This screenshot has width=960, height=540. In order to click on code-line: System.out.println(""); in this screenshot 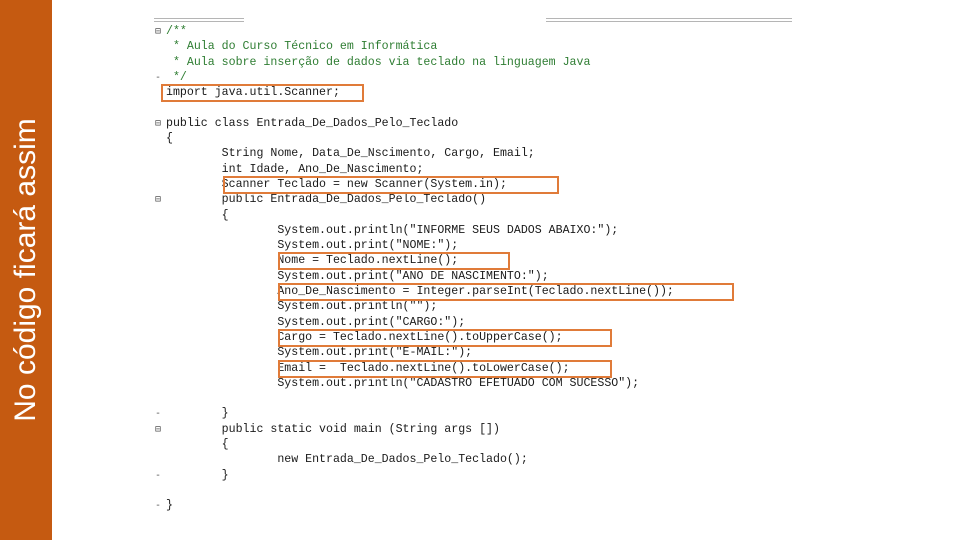, I will do `click(302, 307)`.